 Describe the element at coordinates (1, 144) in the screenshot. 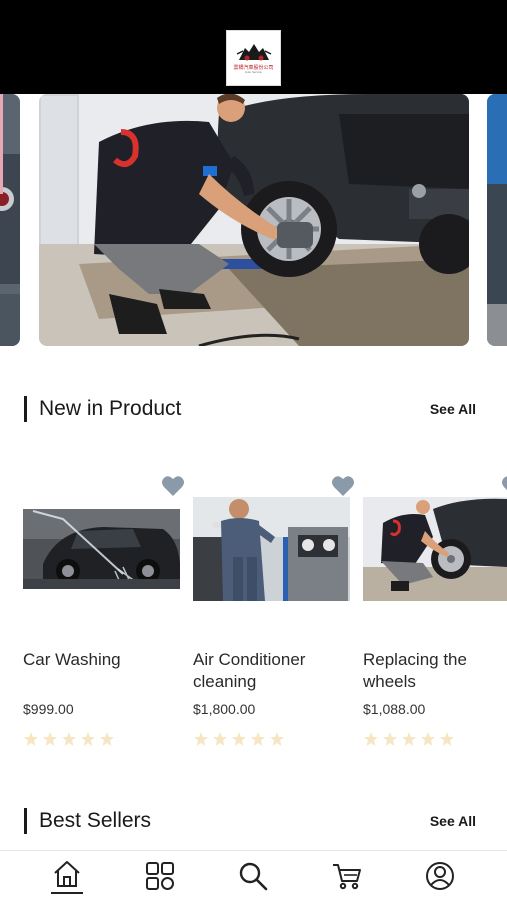

I see `carousel-edge-accent` at that location.